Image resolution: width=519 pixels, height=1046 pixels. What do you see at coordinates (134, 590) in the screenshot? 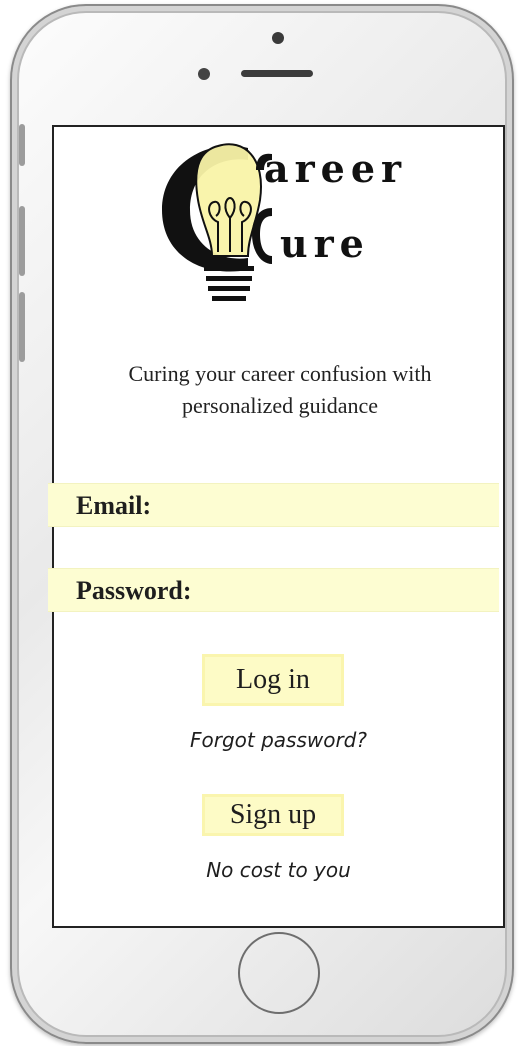
I see `password-label: Password:` at bounding box center [134, 590].